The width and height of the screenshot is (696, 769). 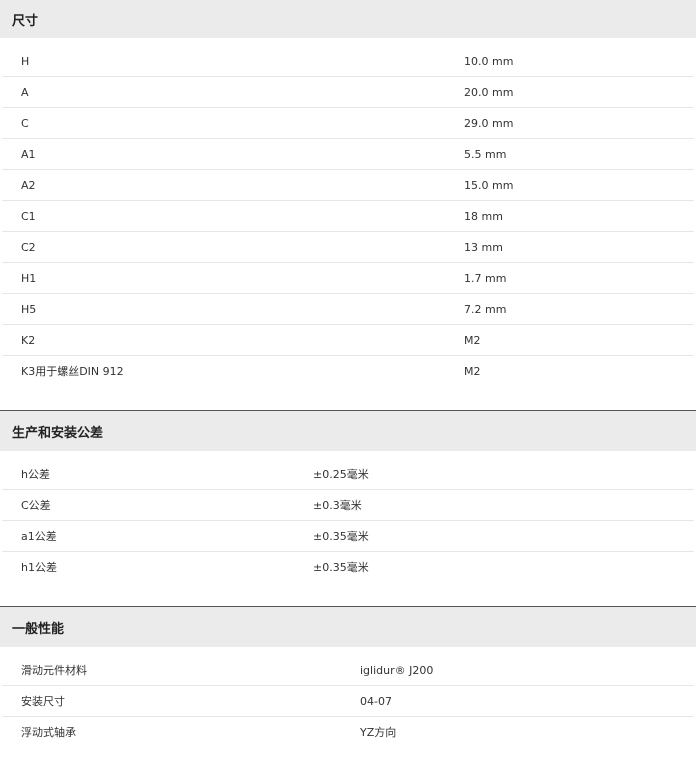 I want to click on table-row: K3用于螺丝DIN 912 M2, so click(x=348, y=371).